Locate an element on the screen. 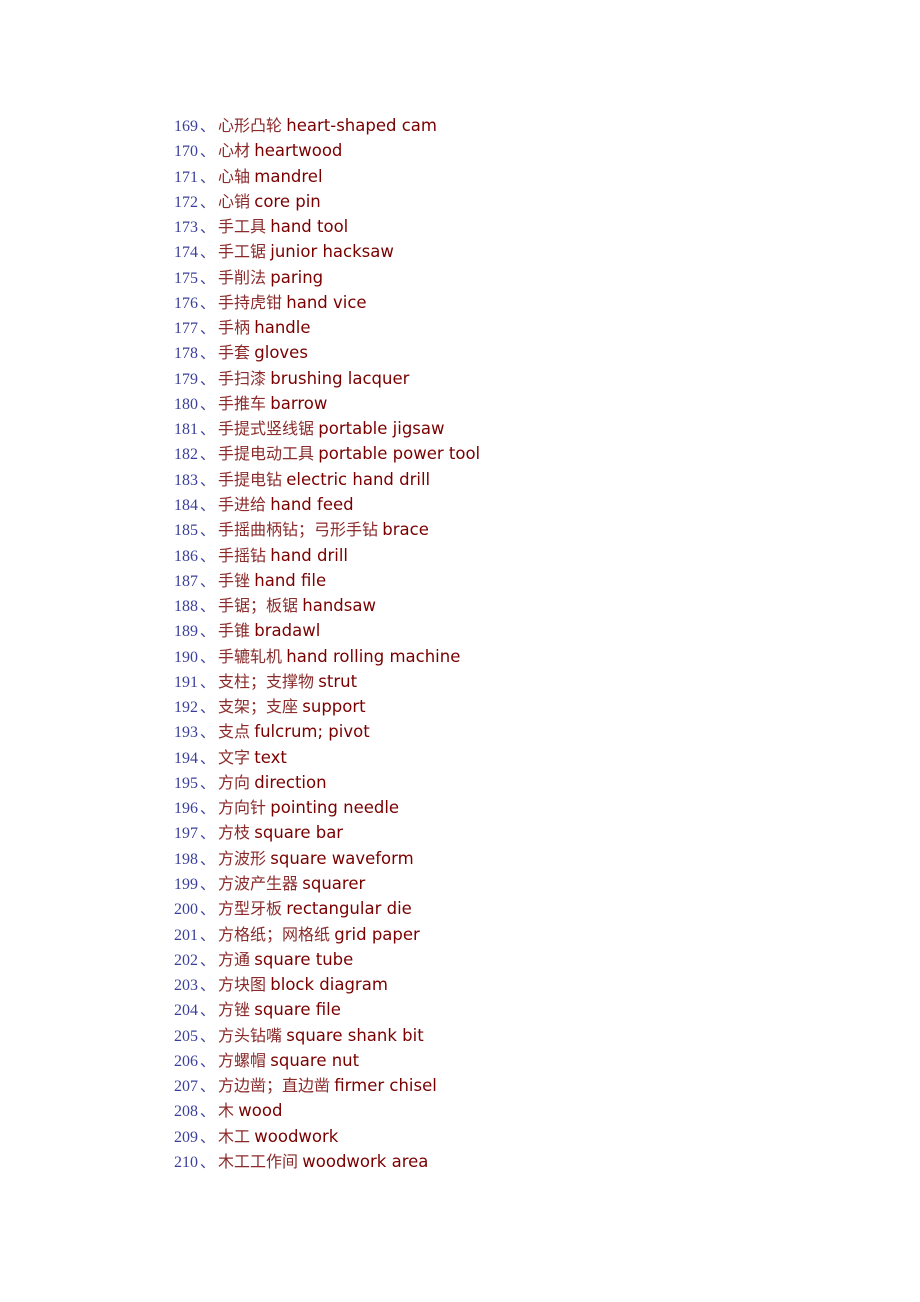 This screenshot has height=1302, width=920. entry-number: 195 is located at coordinates (186, 783).